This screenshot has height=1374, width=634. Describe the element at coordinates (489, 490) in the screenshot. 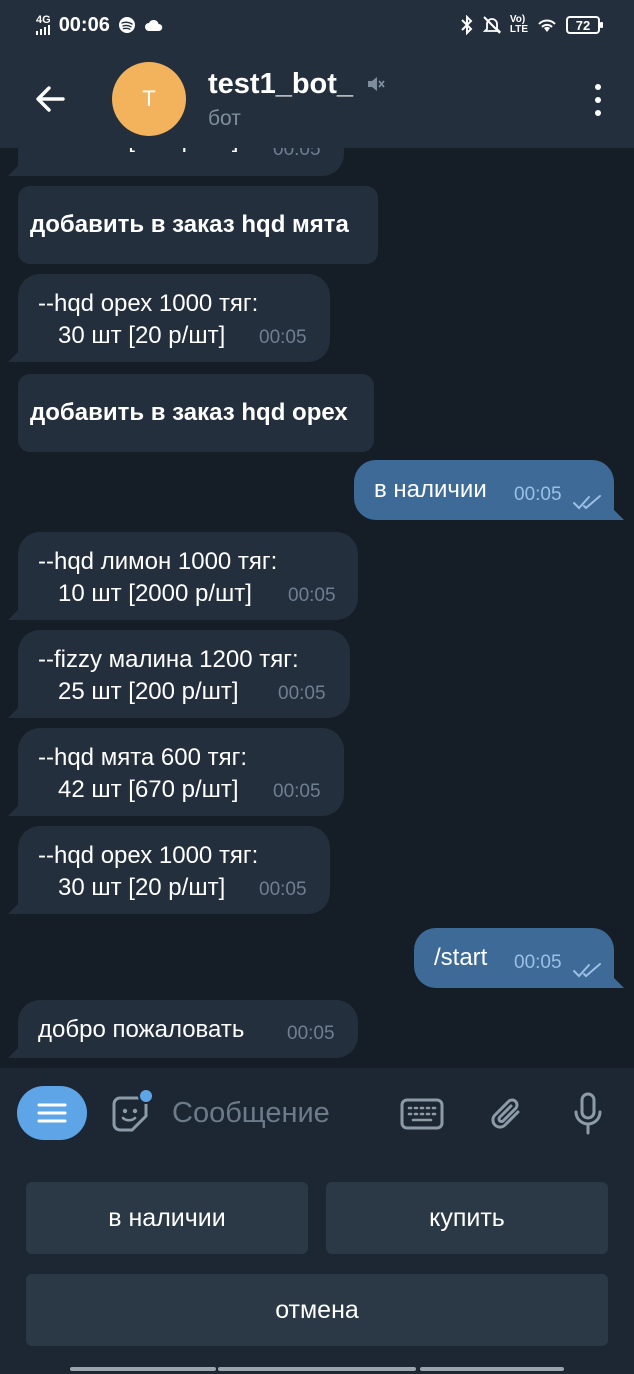

I see `message-outgoing: в наличии 00:05` at that location.